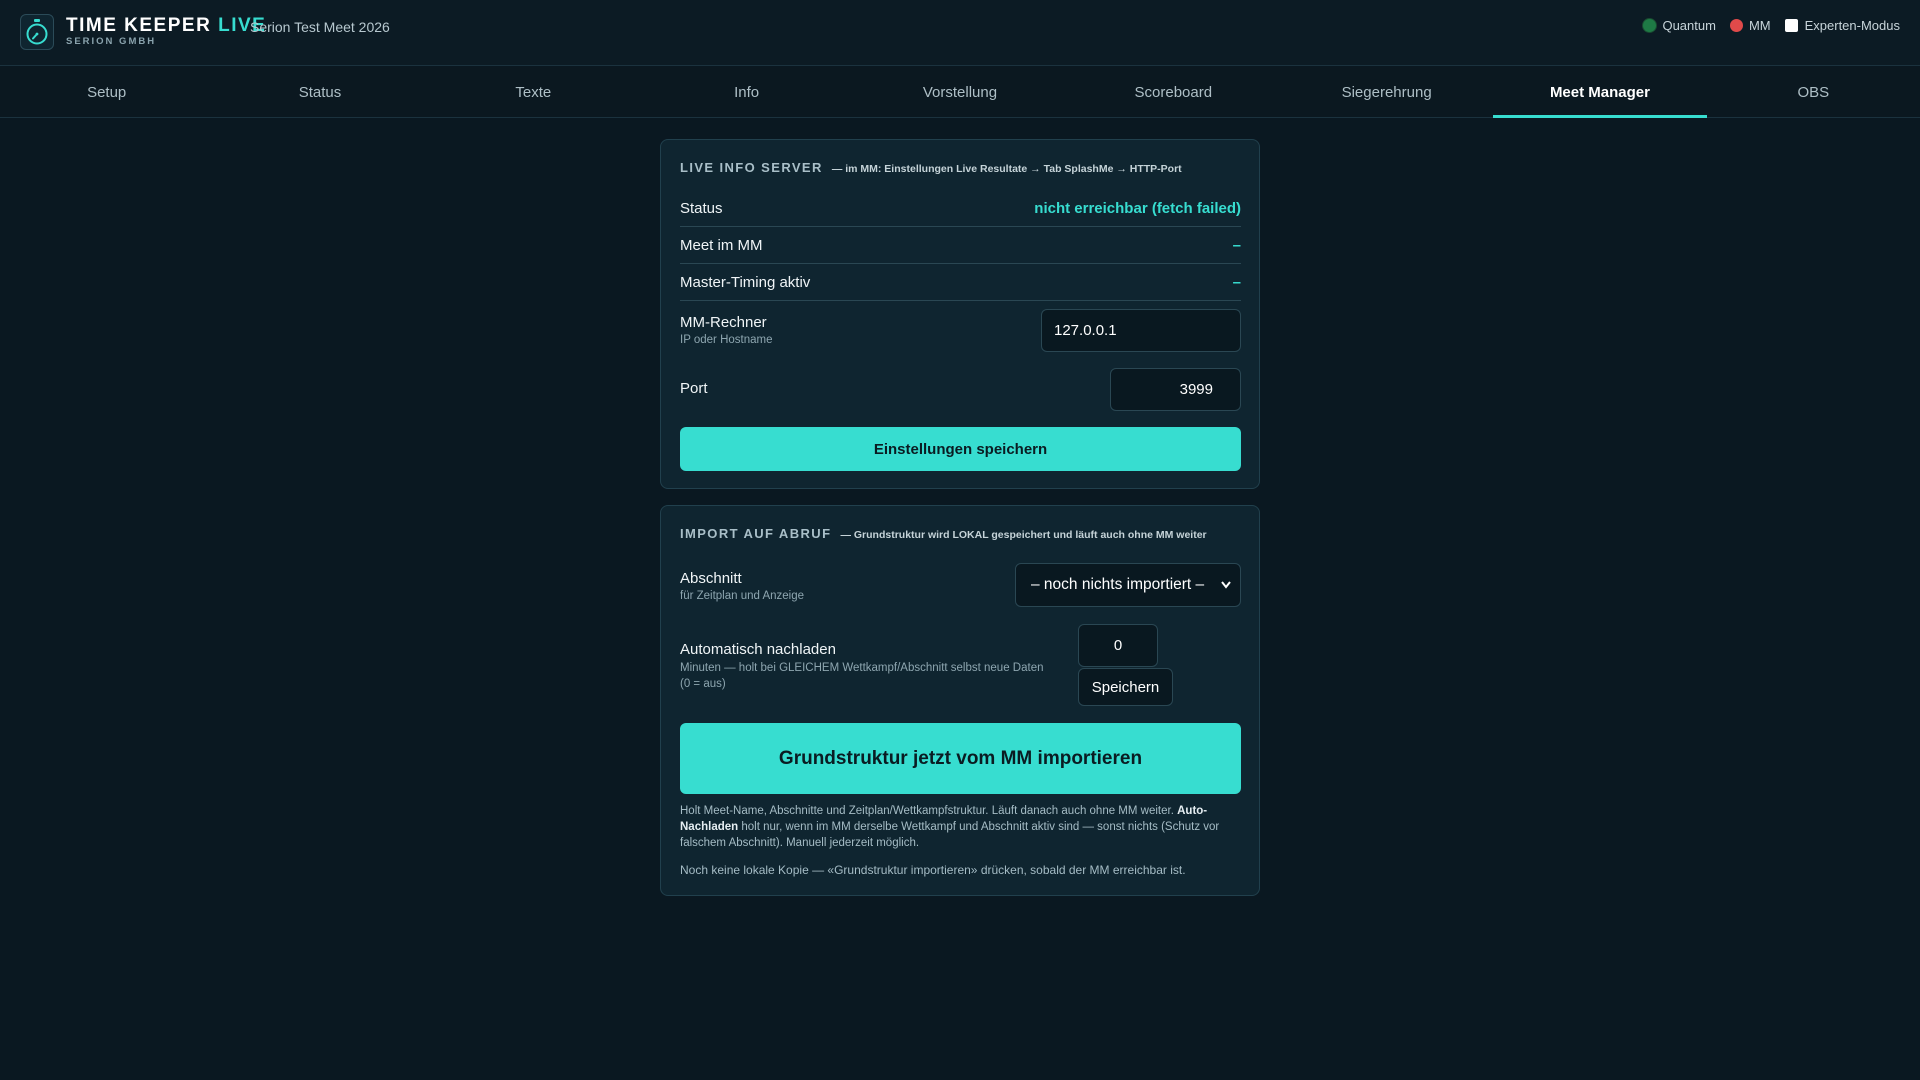 This screenshot has height=1080, width=1920. What do you see at coordinates (1137, 208) in the screenshot?
I see `status-value: nicht erreichbar (fetch failed)` at bounding box center [1137, 208].